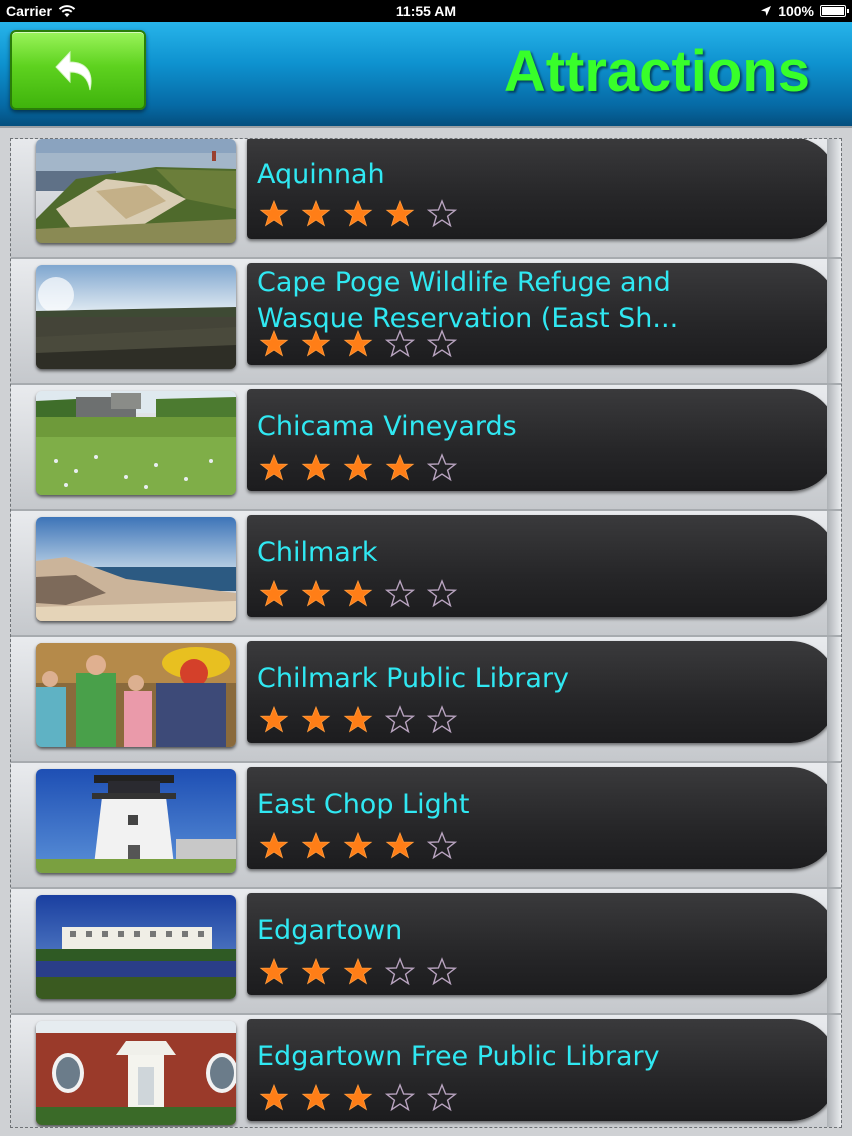  What do you see at coordinates (542, 189) in the screenshot?
I see `attraction-info-bubble: Aquinnah` at bounding box center [542, 189].